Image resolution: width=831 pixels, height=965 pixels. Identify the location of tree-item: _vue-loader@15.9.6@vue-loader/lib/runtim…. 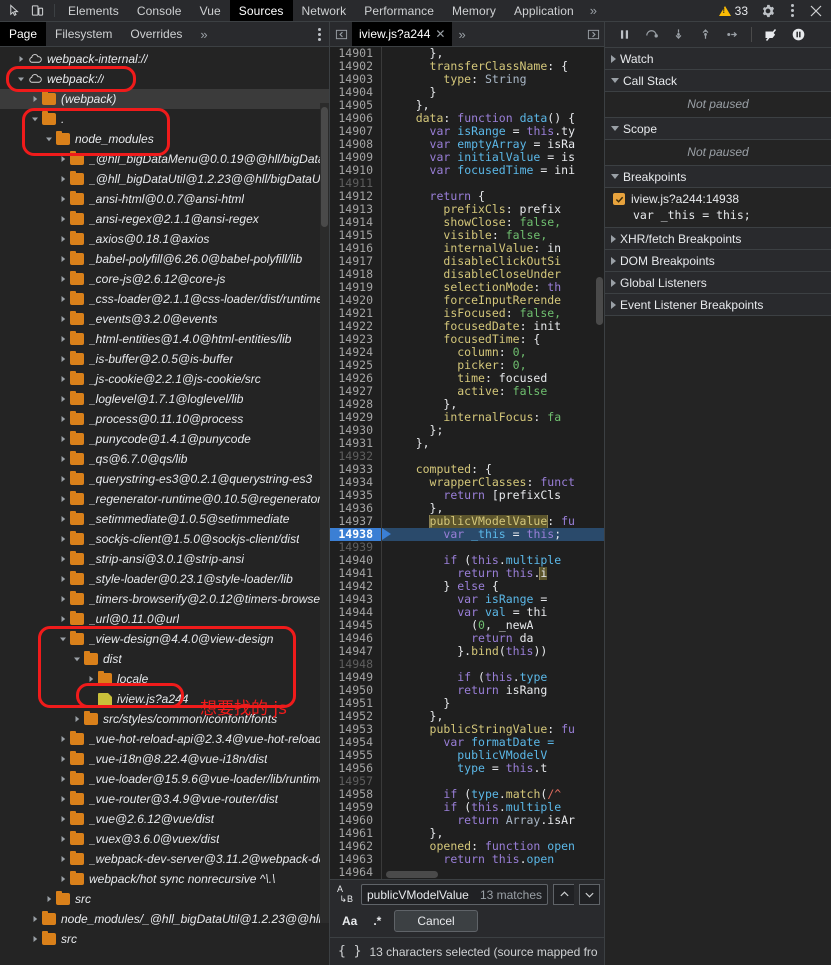
(164, 779).